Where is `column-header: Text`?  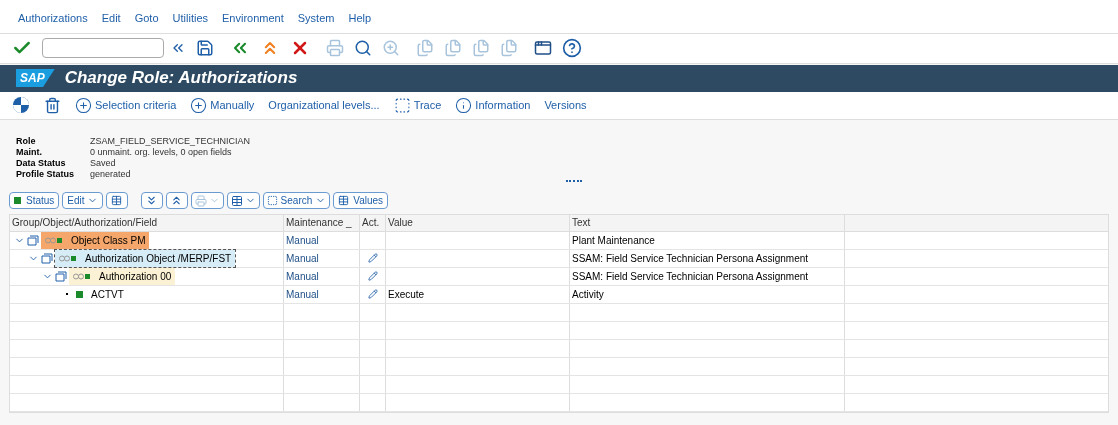
column-header: Text is located at coordinates (581, 222).